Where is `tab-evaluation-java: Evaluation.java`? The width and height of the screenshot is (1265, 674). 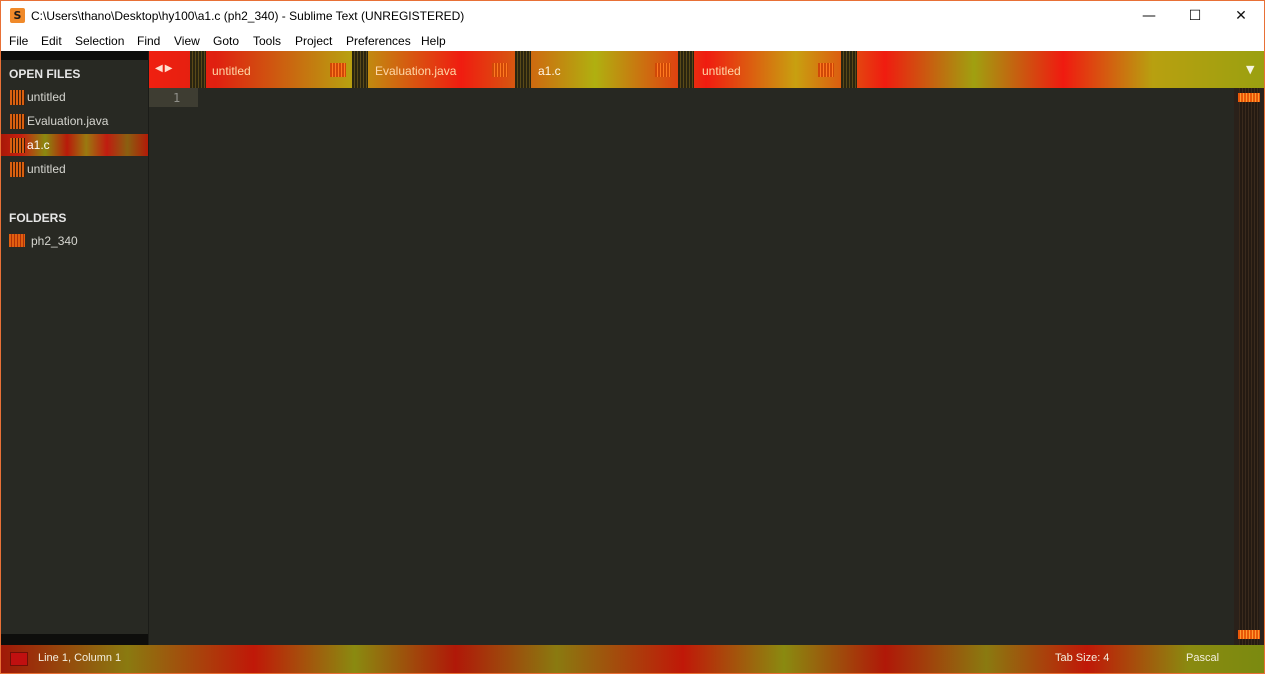 tab-evaluation-java: Evaluation.java is located at coordinates (441, 69).